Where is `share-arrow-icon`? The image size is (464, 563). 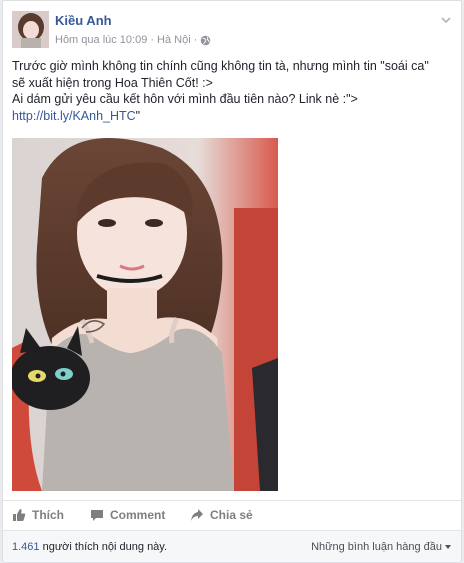 share-arrow-icon is located at coordinates (197, 515).